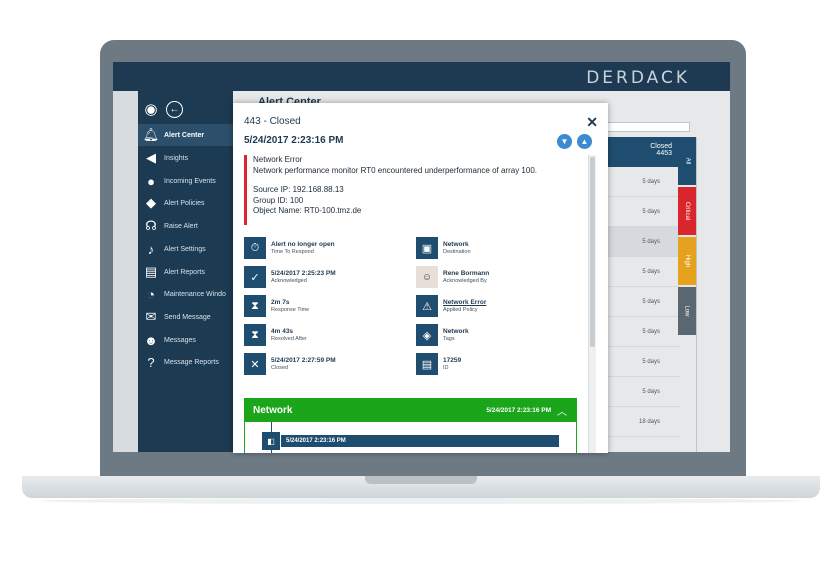  Describe the element at coordinates (185, 362) in the screenshot. I see `sidebar-item-message-reports: ? Message Reports` at that location.